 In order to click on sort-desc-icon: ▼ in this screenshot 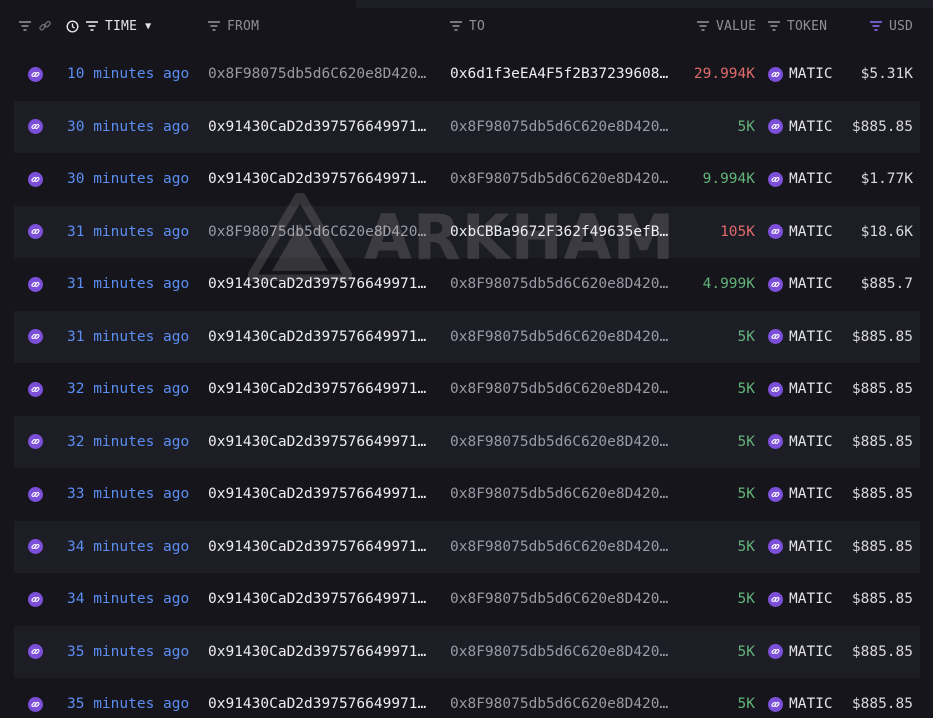, I will do `click(148, 26)`.